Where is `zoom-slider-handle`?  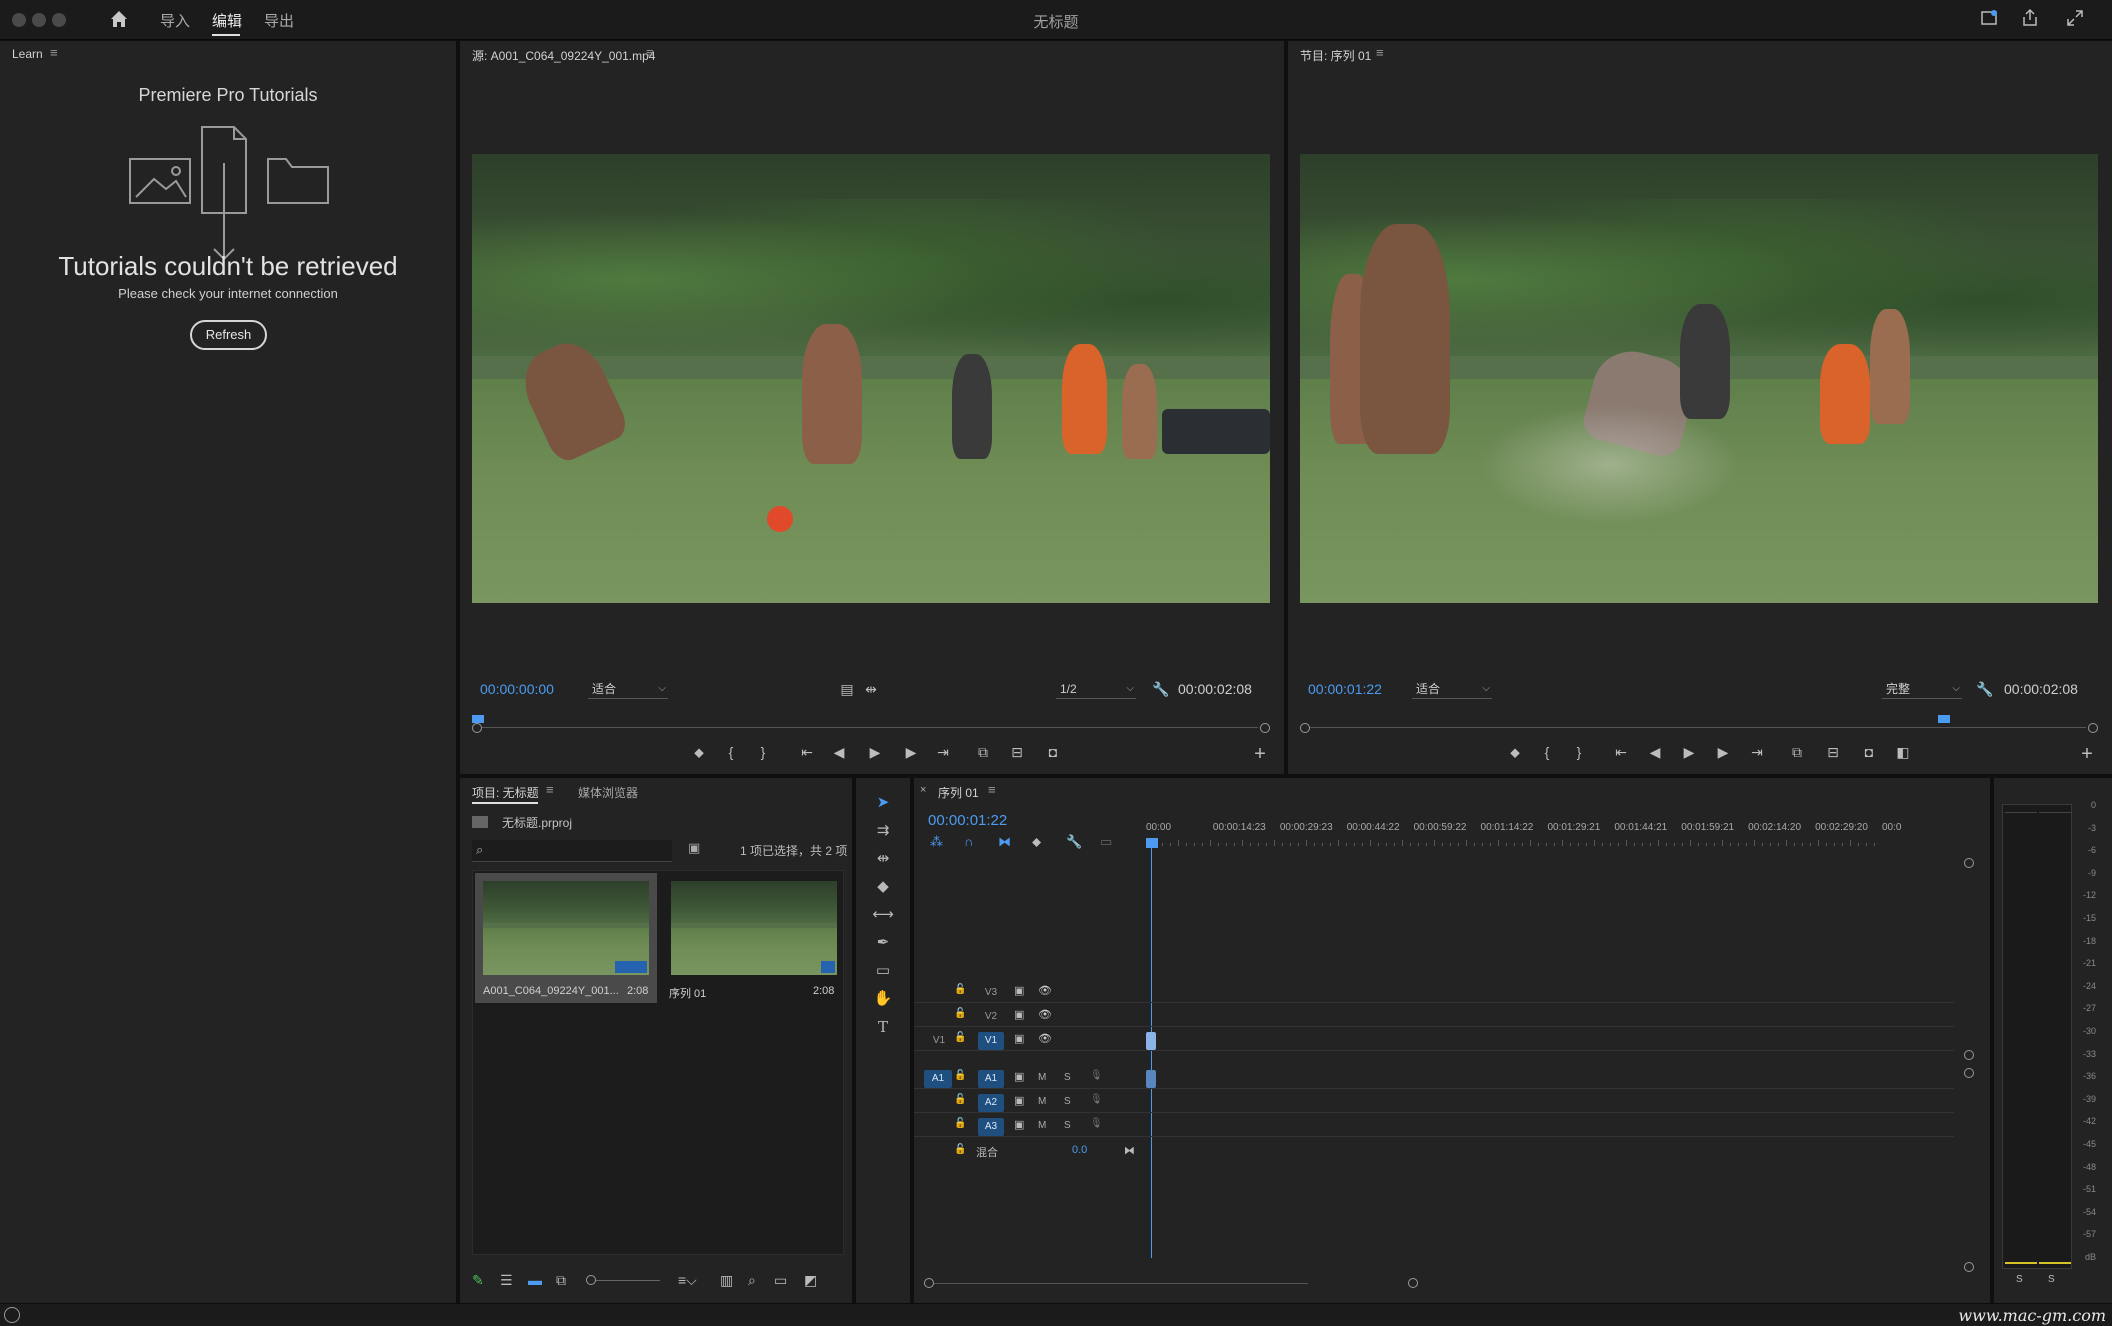
zoom-slider-handle is located at coordinates (591, 1280).